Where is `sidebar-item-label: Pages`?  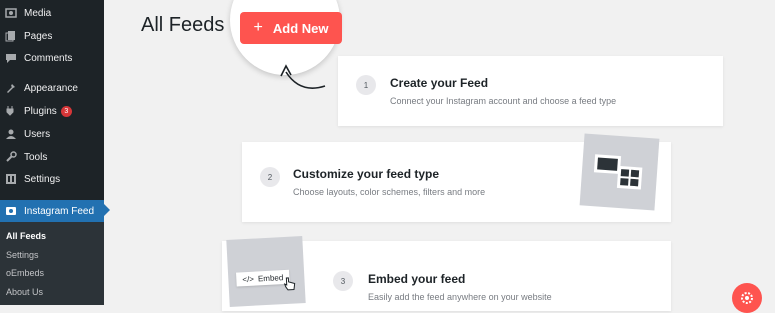 sidebar-item-label: Pages is located at coordinates (38, 36).